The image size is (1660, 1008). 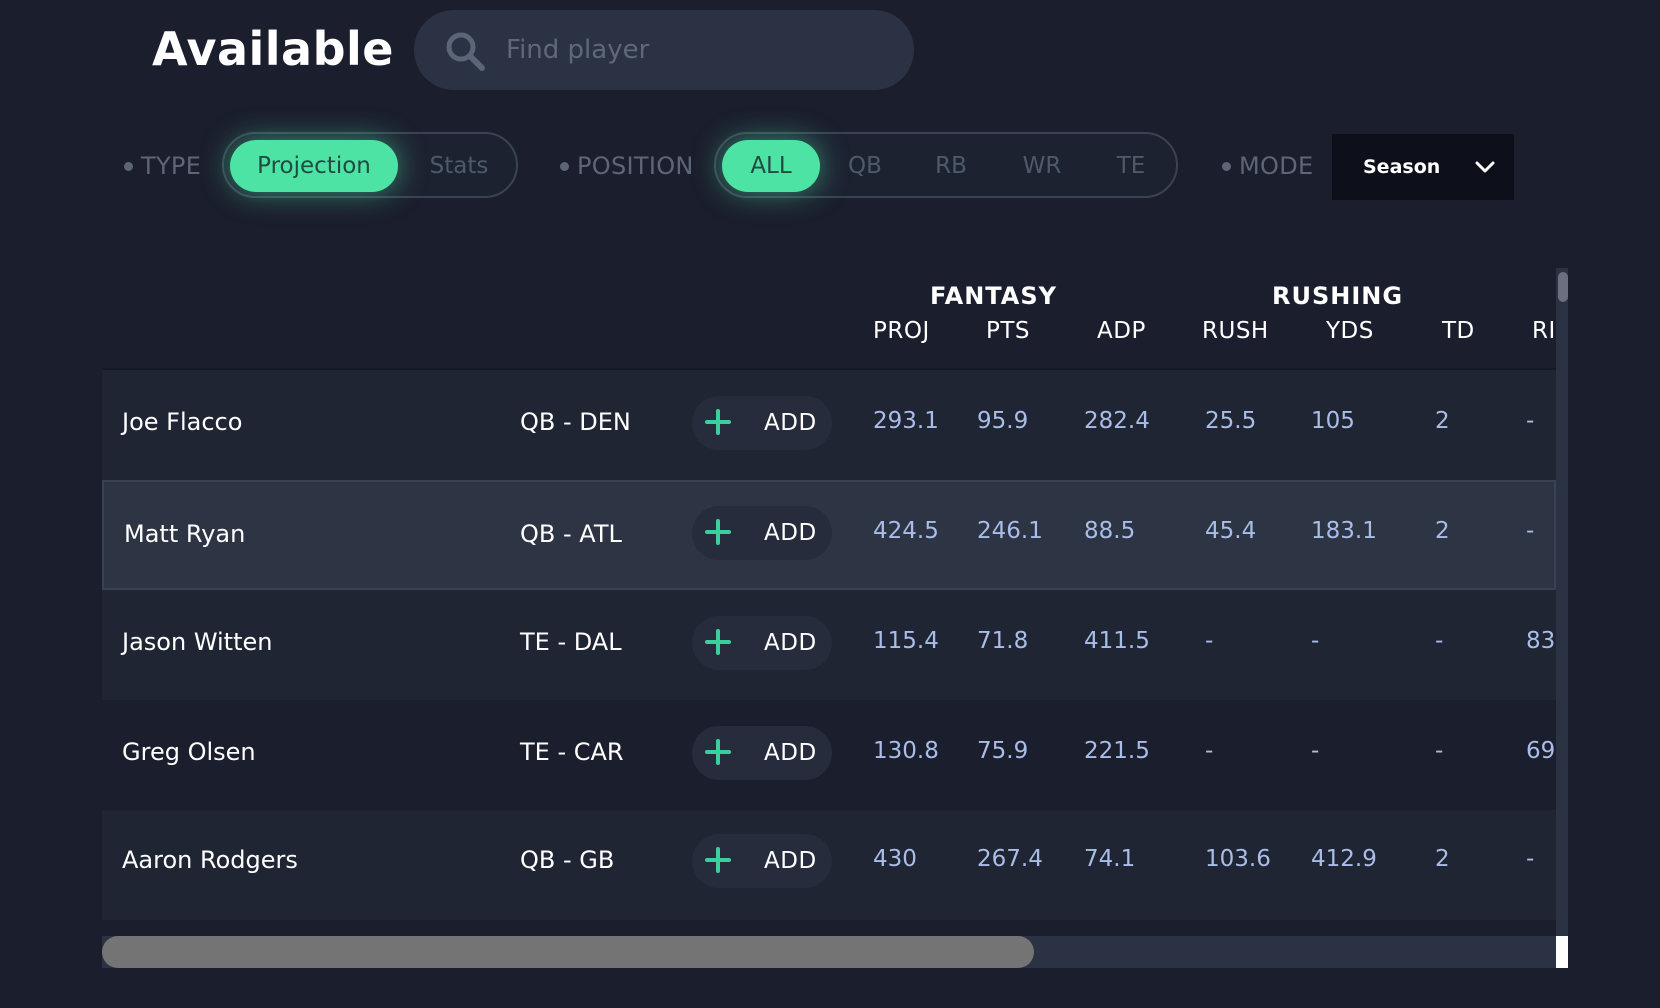 I want to click on player-position-team: TE - CAR, so click(x=572, y=752).